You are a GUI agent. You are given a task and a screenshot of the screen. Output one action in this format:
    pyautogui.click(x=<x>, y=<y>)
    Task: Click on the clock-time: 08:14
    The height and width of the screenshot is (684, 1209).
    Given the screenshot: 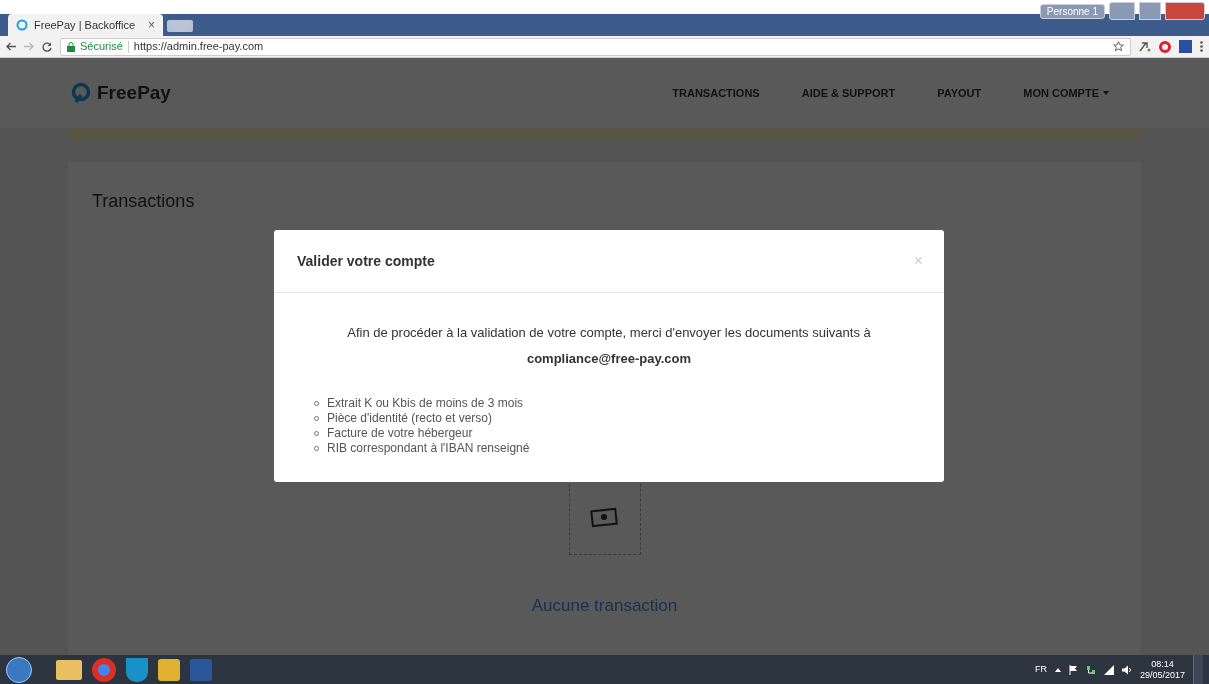 What is the action you would take?
    pyautogui.click(x=1162, y=664)
    